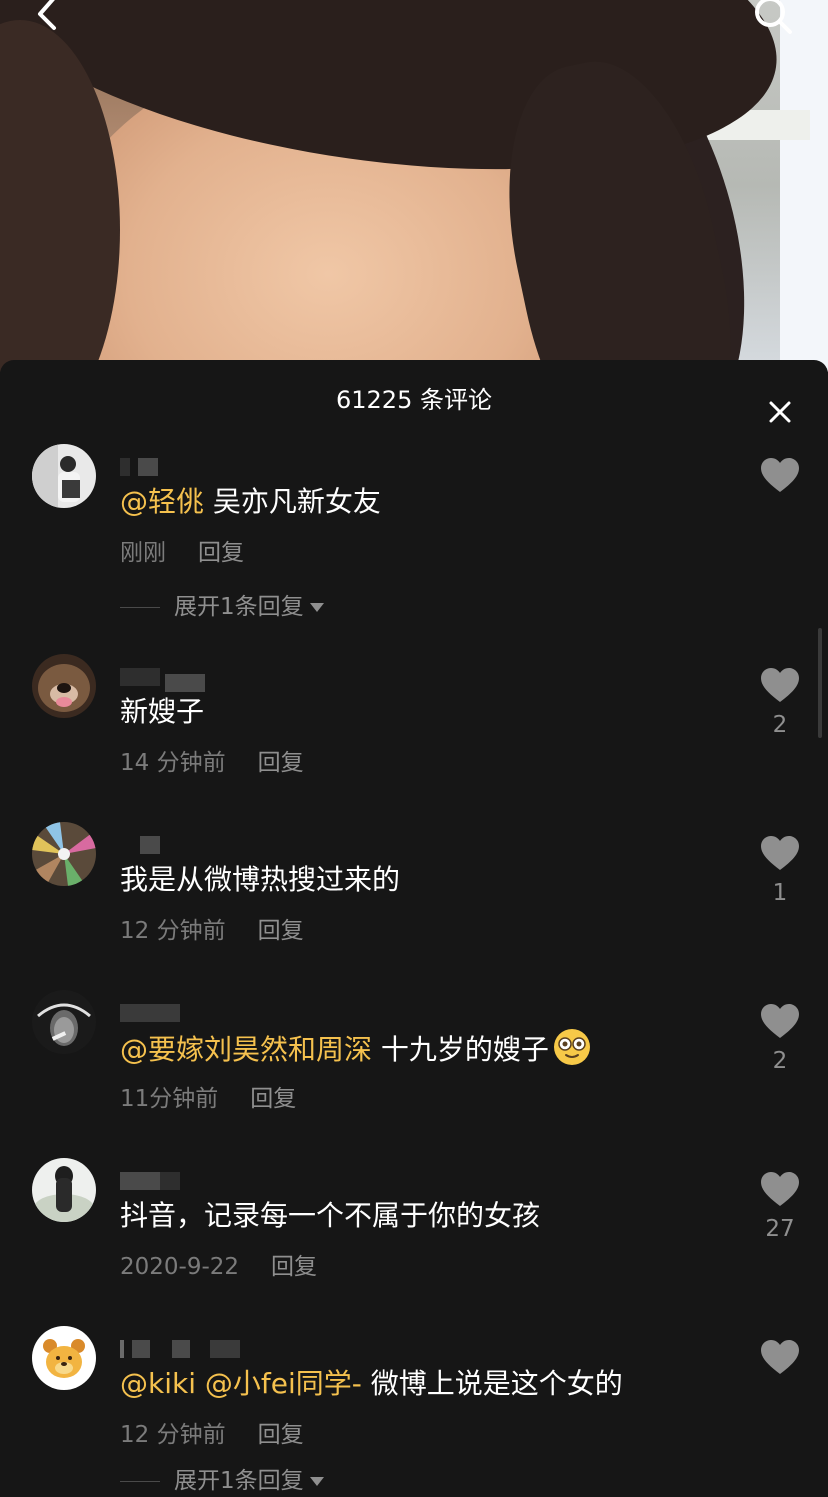  What do you see at coordinates (572, 1047) in the screenshot?
I see `dazed-emoji-icon` at bounding box center [572, 1047].